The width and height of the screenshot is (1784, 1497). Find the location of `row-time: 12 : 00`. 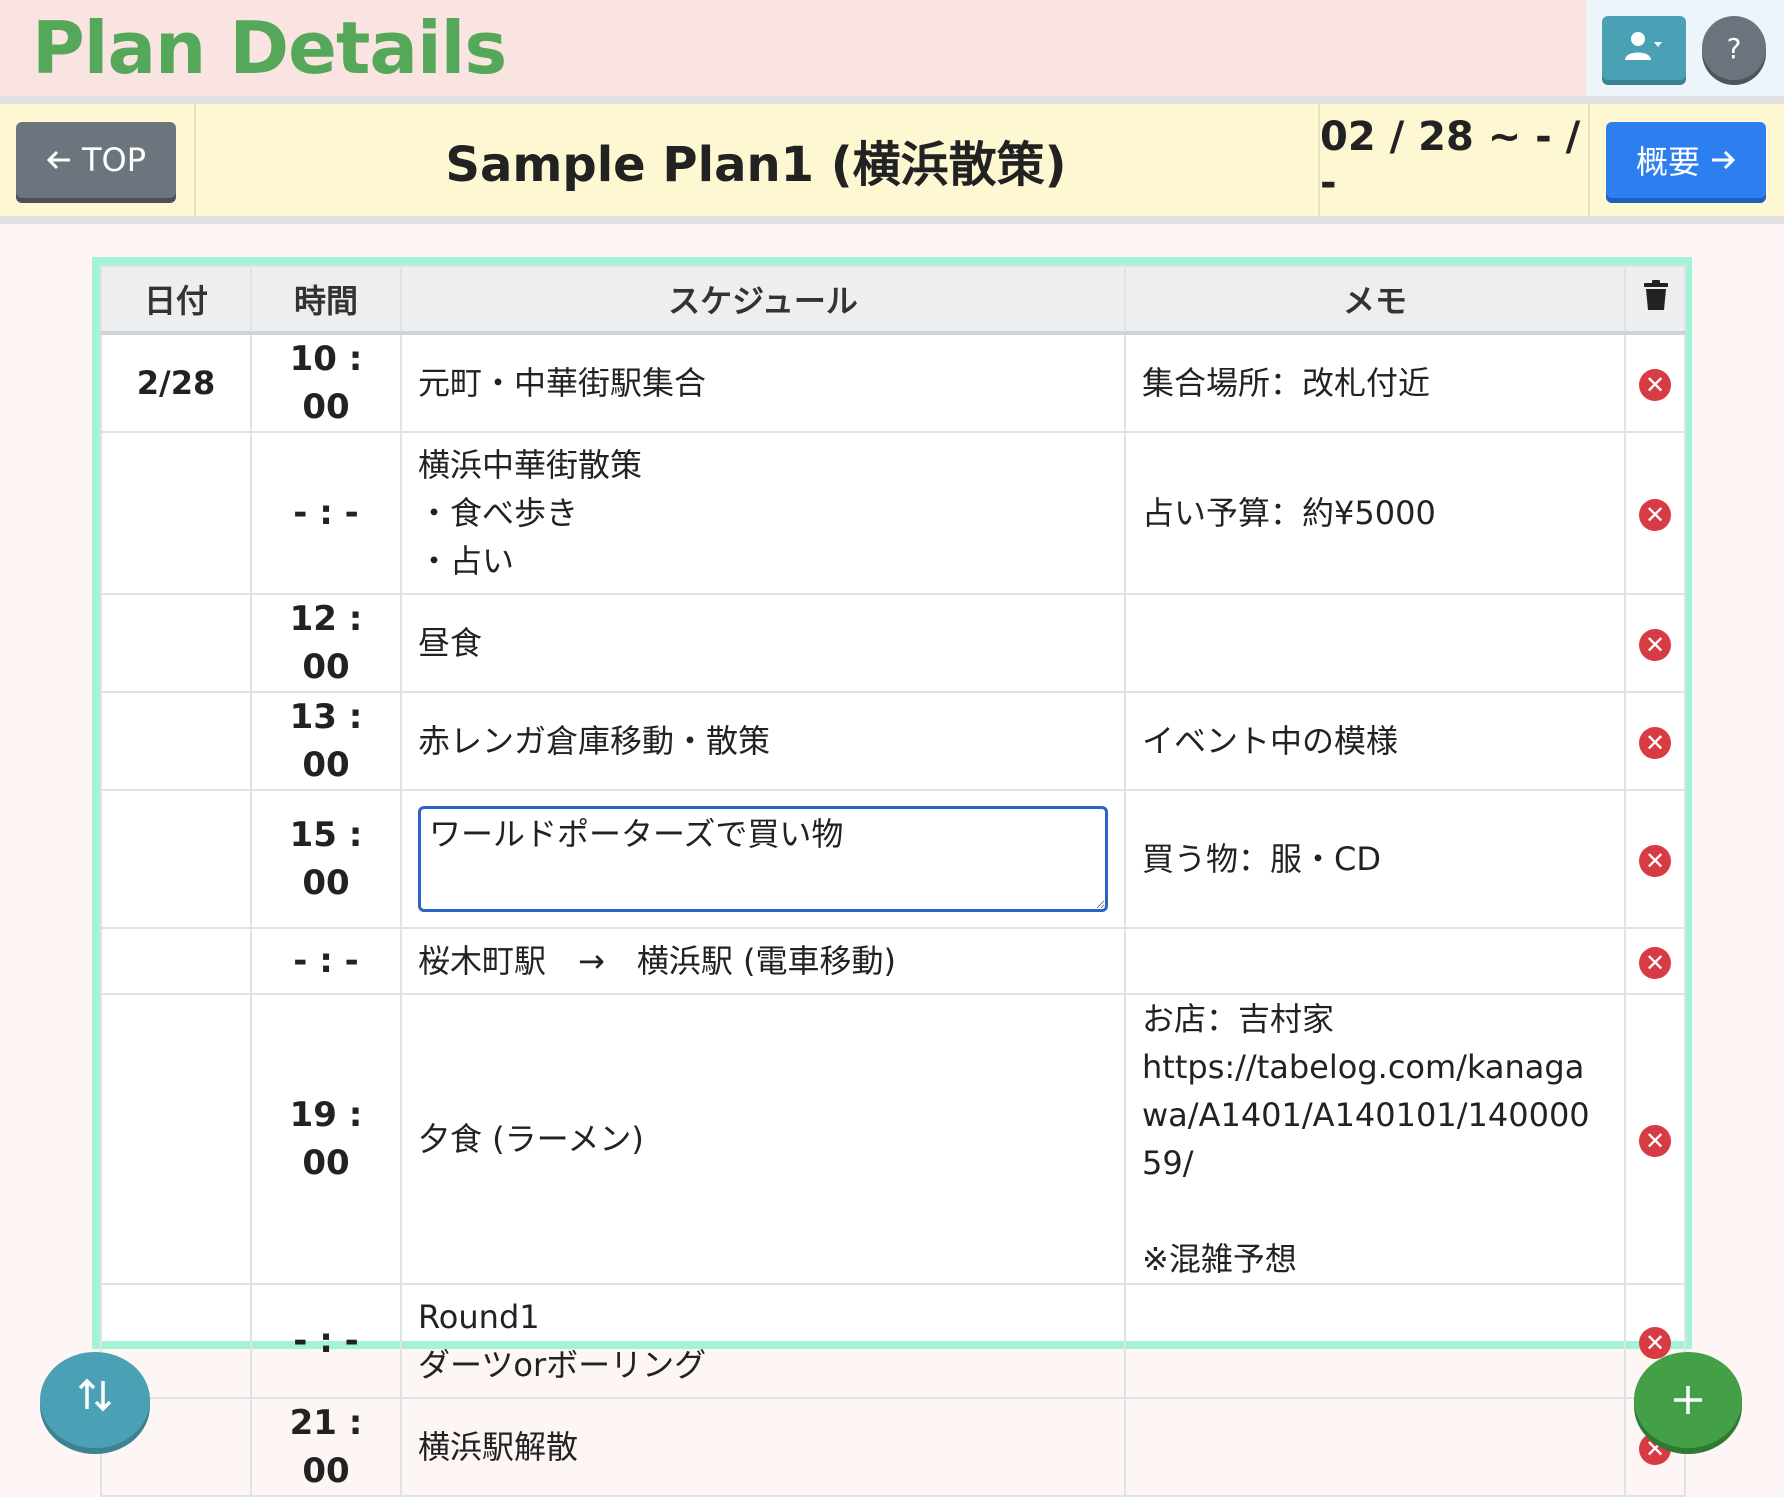

row-time: 12 : 00 is located at coordinates (326, 643).